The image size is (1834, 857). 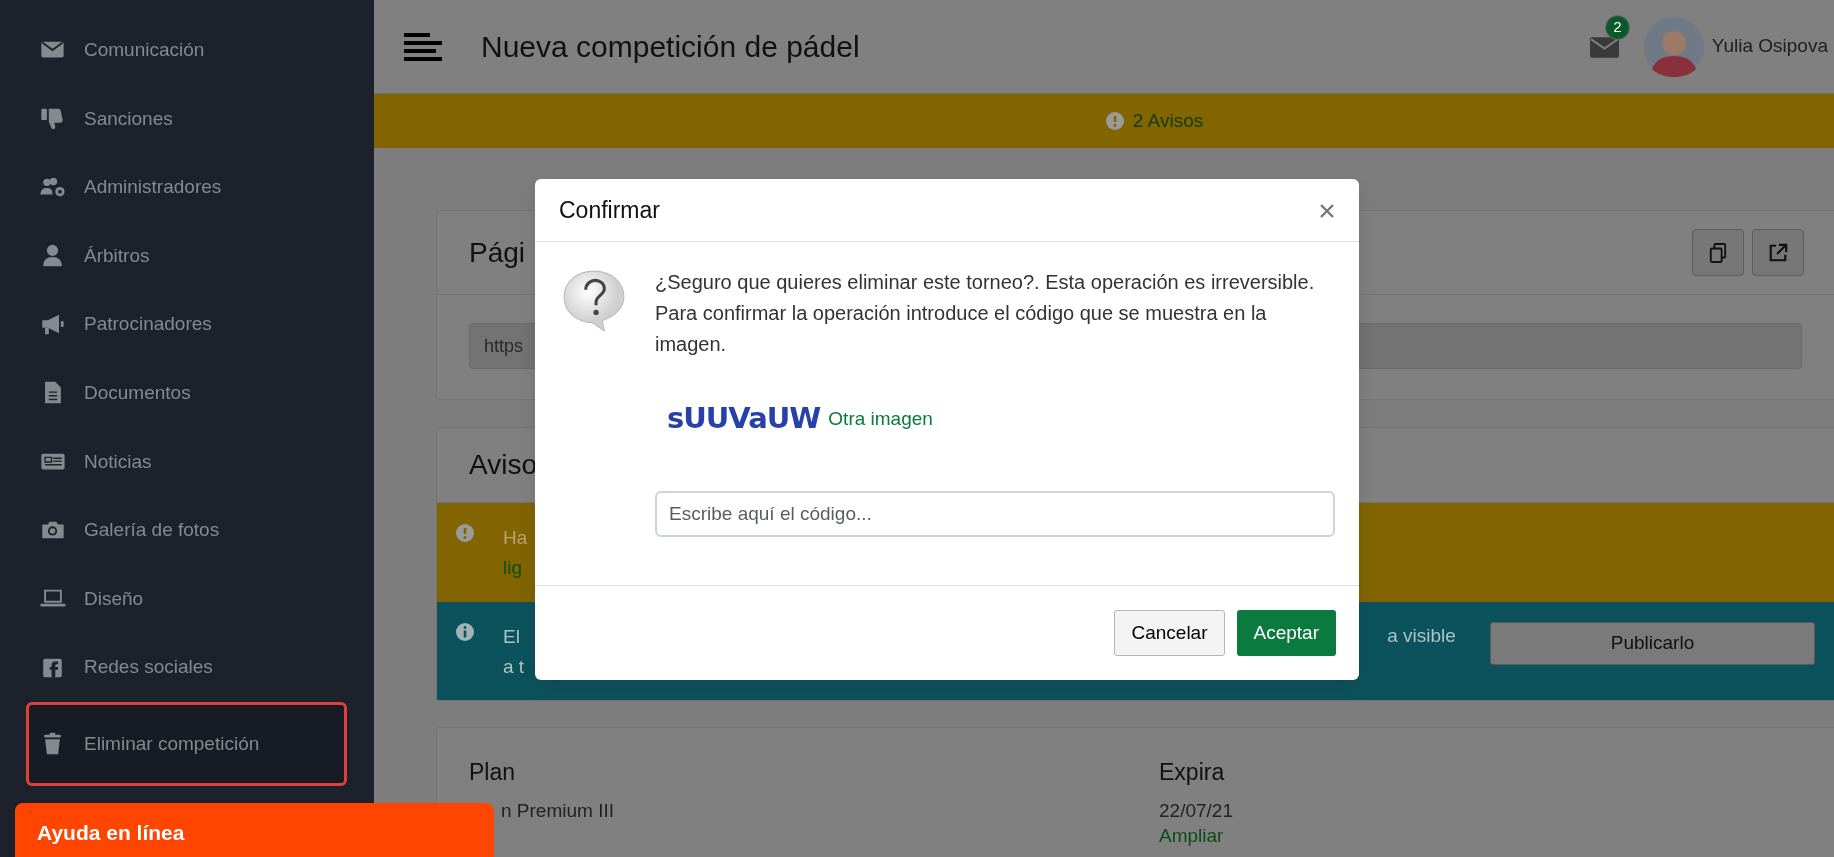 What do you see at coordinates (1769, 46) in the screenshot?
I see `user-name: Yulia Osipova` at bounding box center [1769, 46].